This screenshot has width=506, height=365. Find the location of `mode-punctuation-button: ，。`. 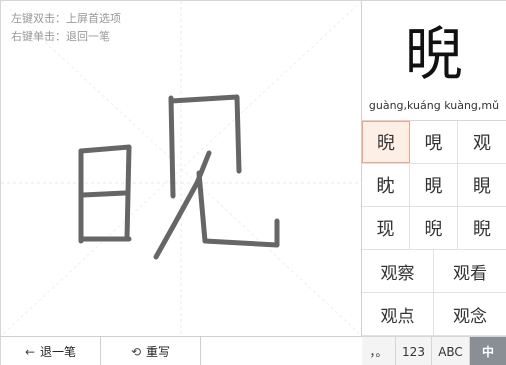

mode-punctuation-button: ，。 is located at coordinates (379, 351).